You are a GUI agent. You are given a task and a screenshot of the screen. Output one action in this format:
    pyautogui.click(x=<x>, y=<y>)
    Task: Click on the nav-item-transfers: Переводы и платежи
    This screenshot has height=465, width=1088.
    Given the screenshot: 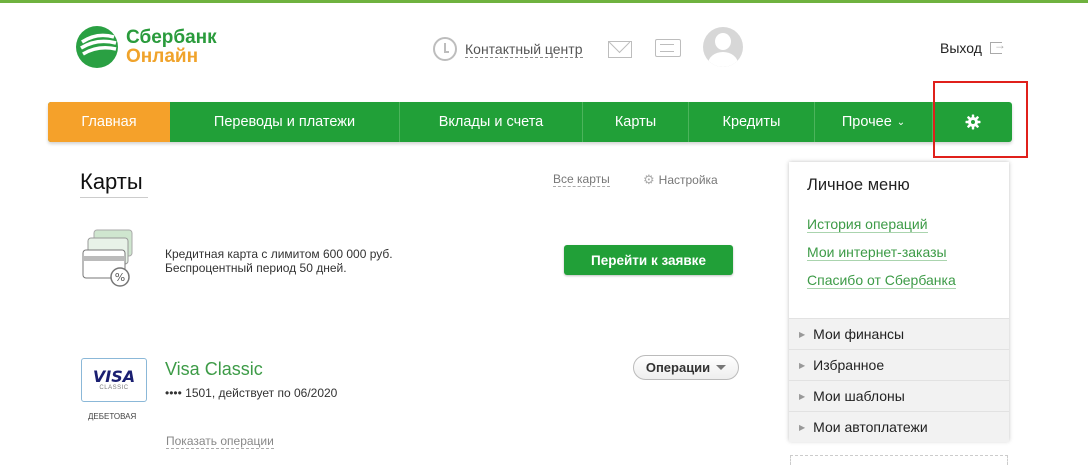 What is the action you would take?
    pyautogui.click(x=285, y=122)
    